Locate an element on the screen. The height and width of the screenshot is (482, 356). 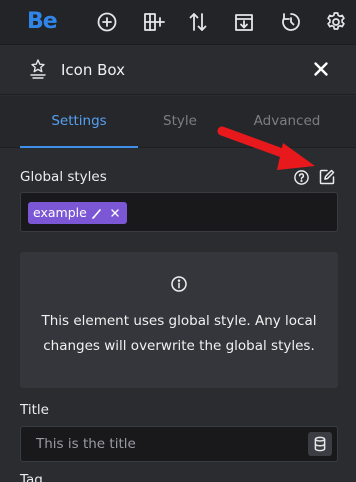
bricks-logo: Be is located at coordinates (42, 22).